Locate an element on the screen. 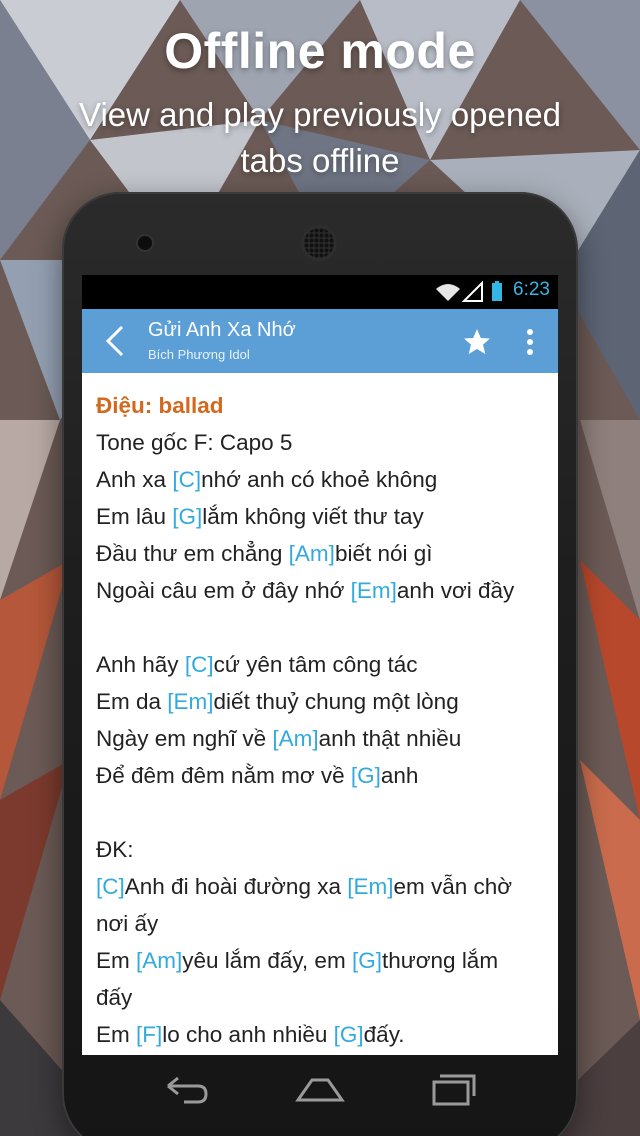 The height and width of the screenshot is (1136, 640). status-time: 6:23 is located at coordinates (531, 289).